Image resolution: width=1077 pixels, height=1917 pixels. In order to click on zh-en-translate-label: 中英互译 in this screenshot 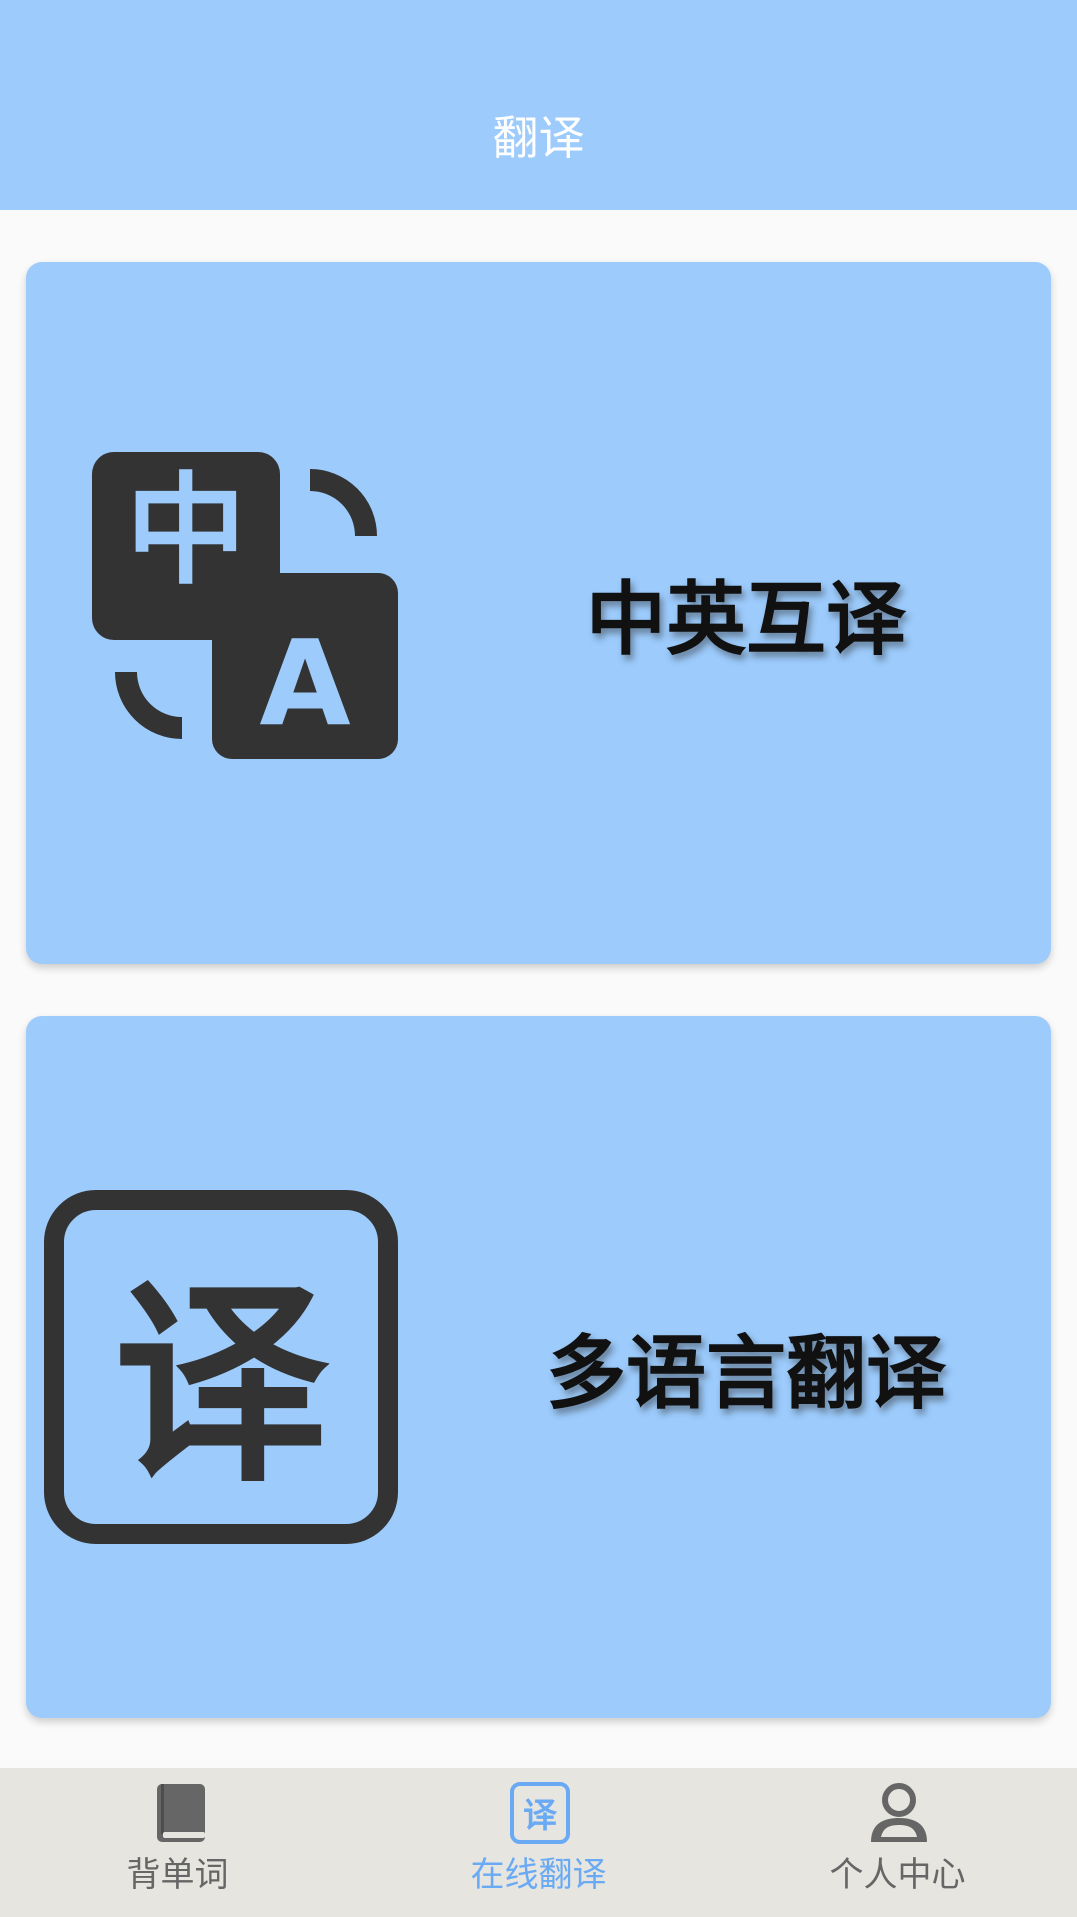, I will do `click(746, 619)`.